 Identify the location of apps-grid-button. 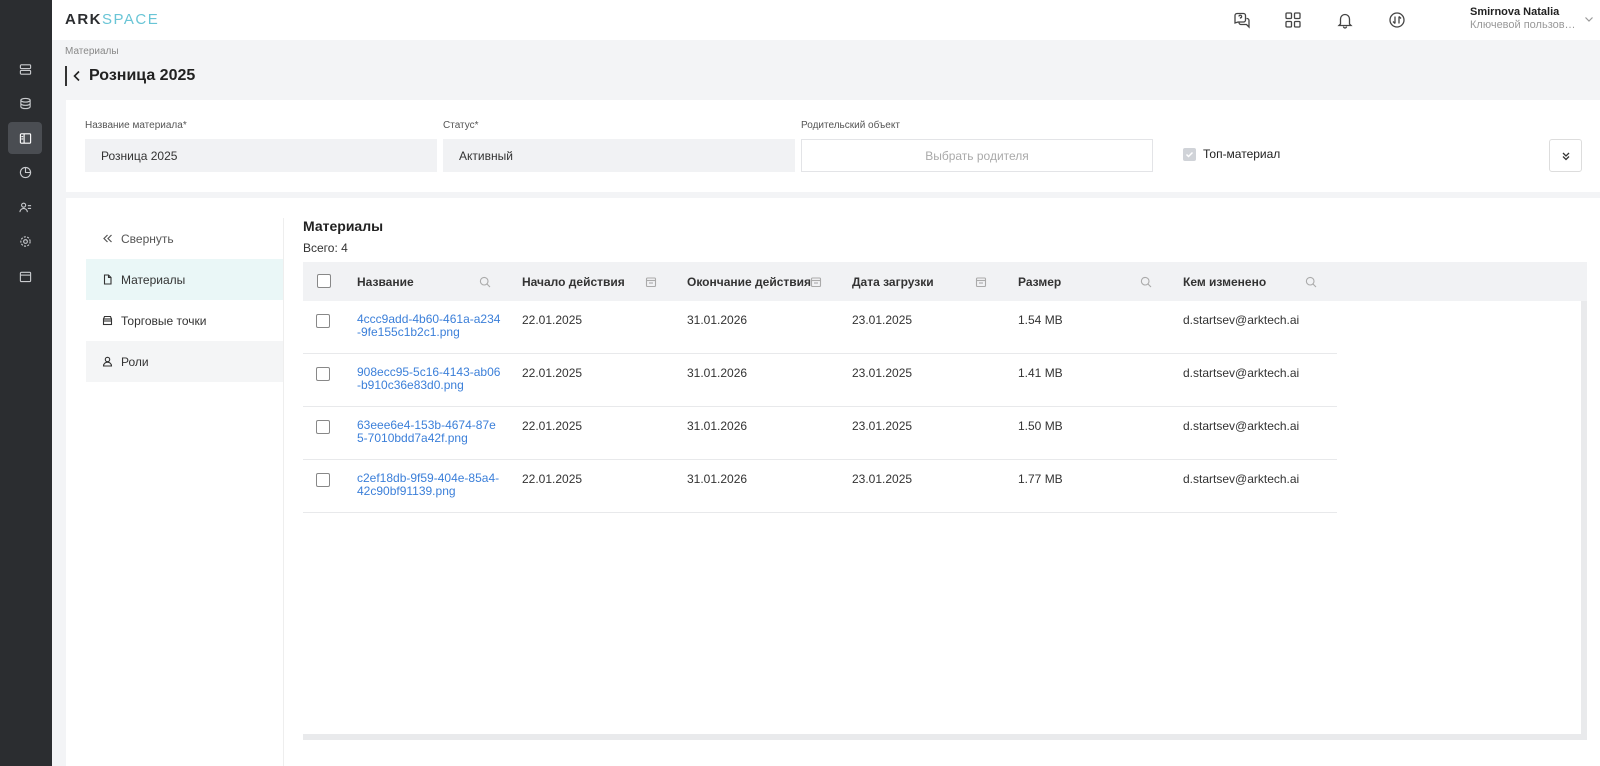
(1293, 20).